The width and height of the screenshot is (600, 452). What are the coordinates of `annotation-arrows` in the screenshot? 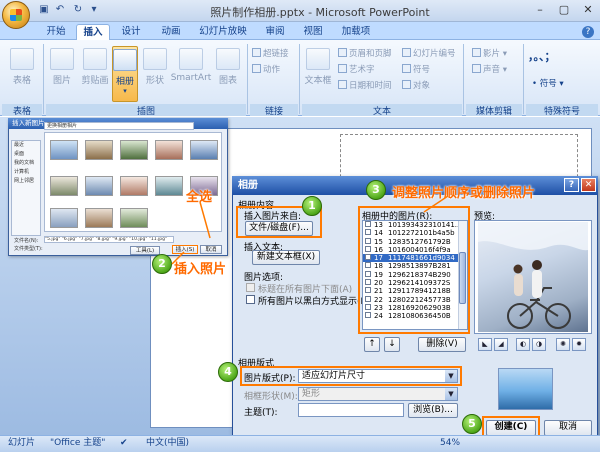 It's located at (310, 230).